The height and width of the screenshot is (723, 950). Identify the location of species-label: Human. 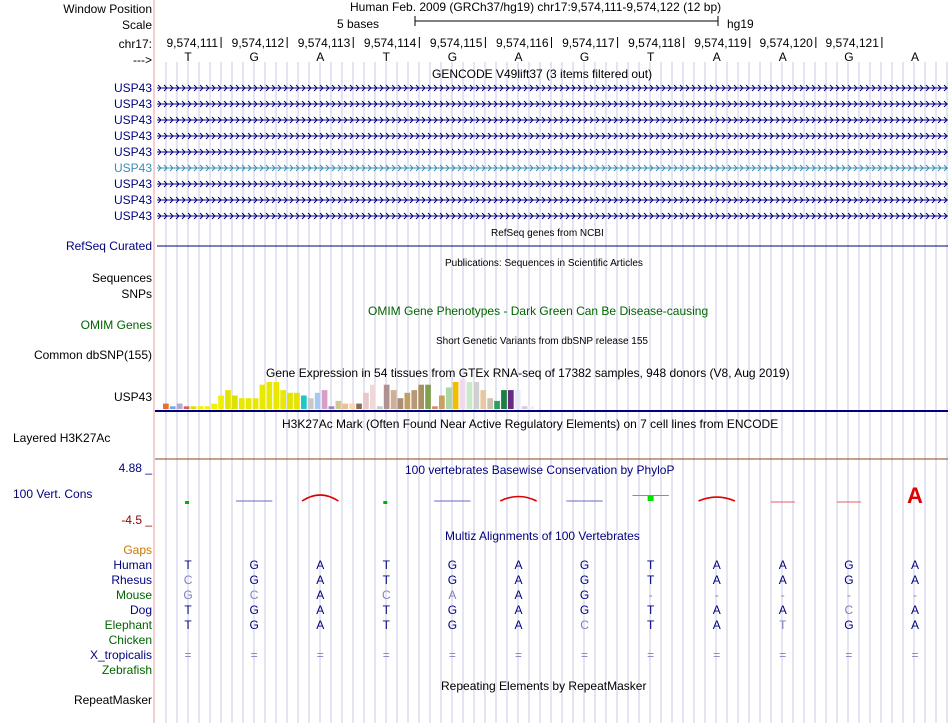
(132, 565).